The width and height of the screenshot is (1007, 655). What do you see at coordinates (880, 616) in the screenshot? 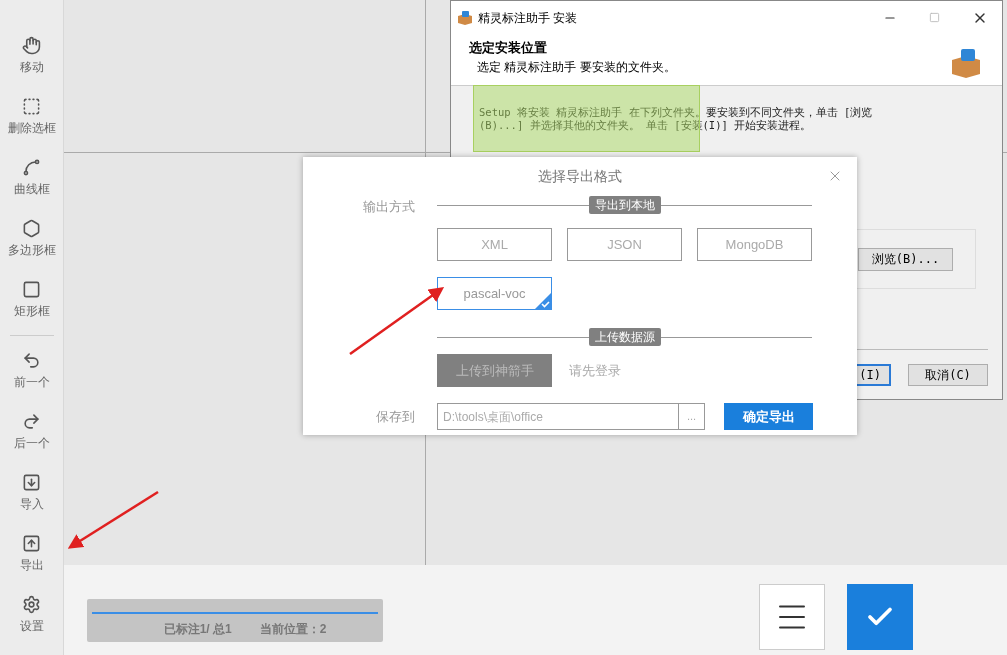
I see `confirm-check-button` at bounding box center [880, 616].